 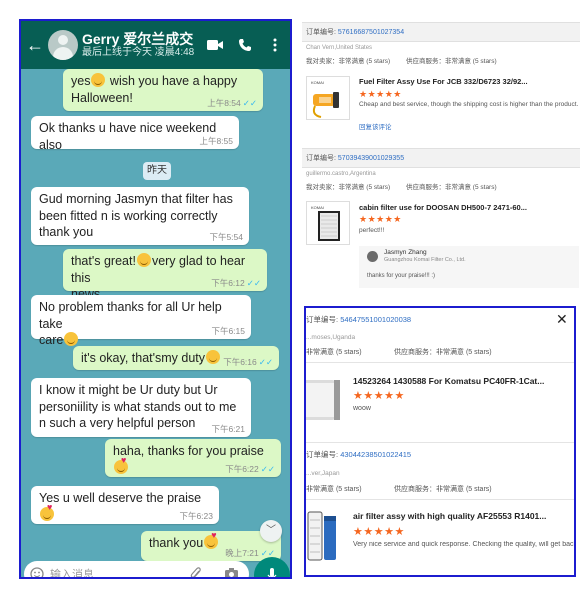 I want to click on buyer-location: guillermo.castro,Argentina, so click(x=341, y=174).